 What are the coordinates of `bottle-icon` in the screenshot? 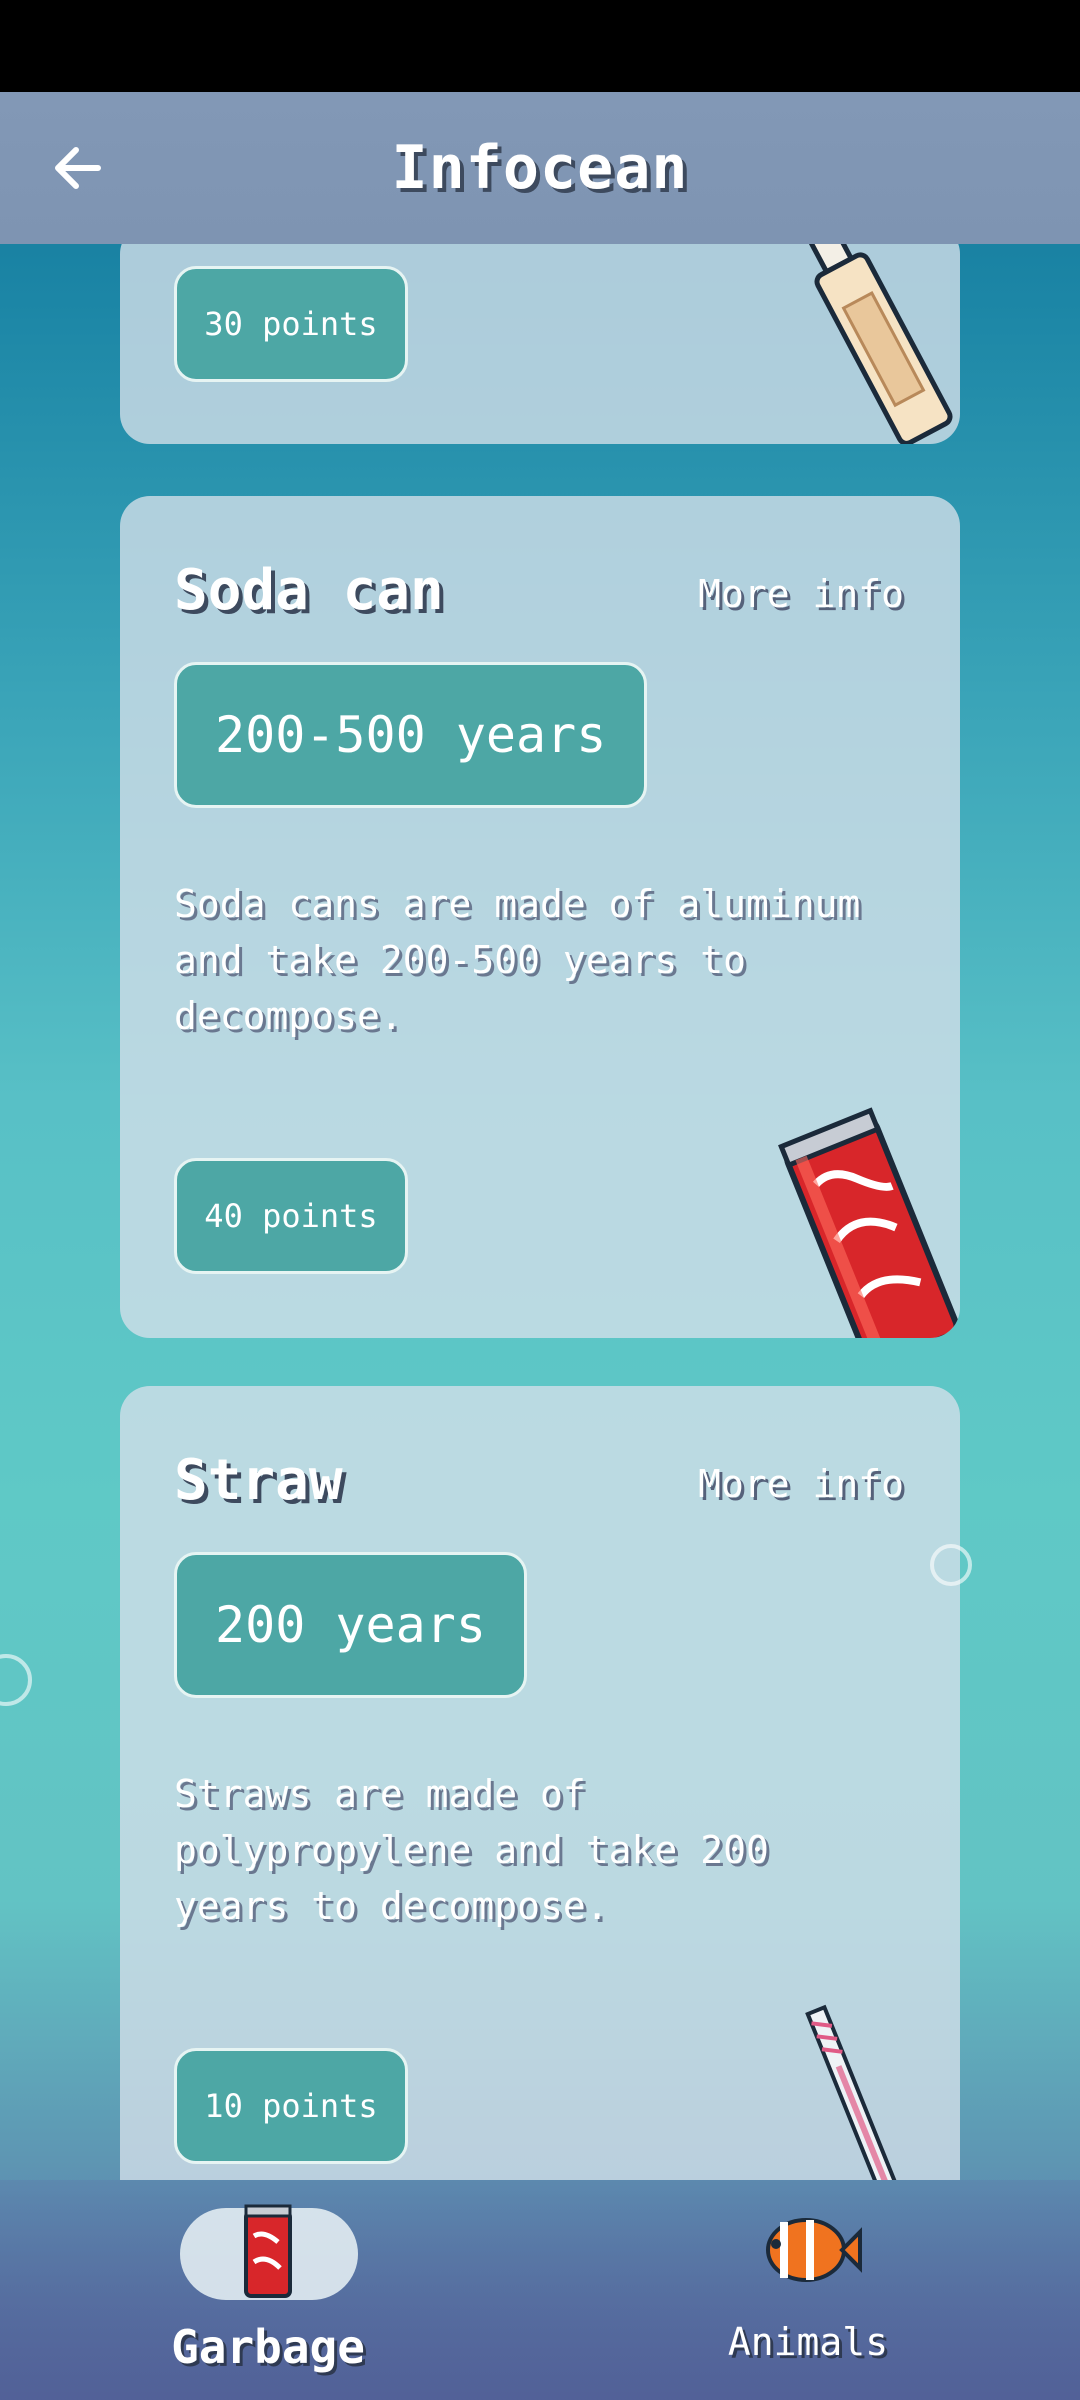 It's located at (879, 344).